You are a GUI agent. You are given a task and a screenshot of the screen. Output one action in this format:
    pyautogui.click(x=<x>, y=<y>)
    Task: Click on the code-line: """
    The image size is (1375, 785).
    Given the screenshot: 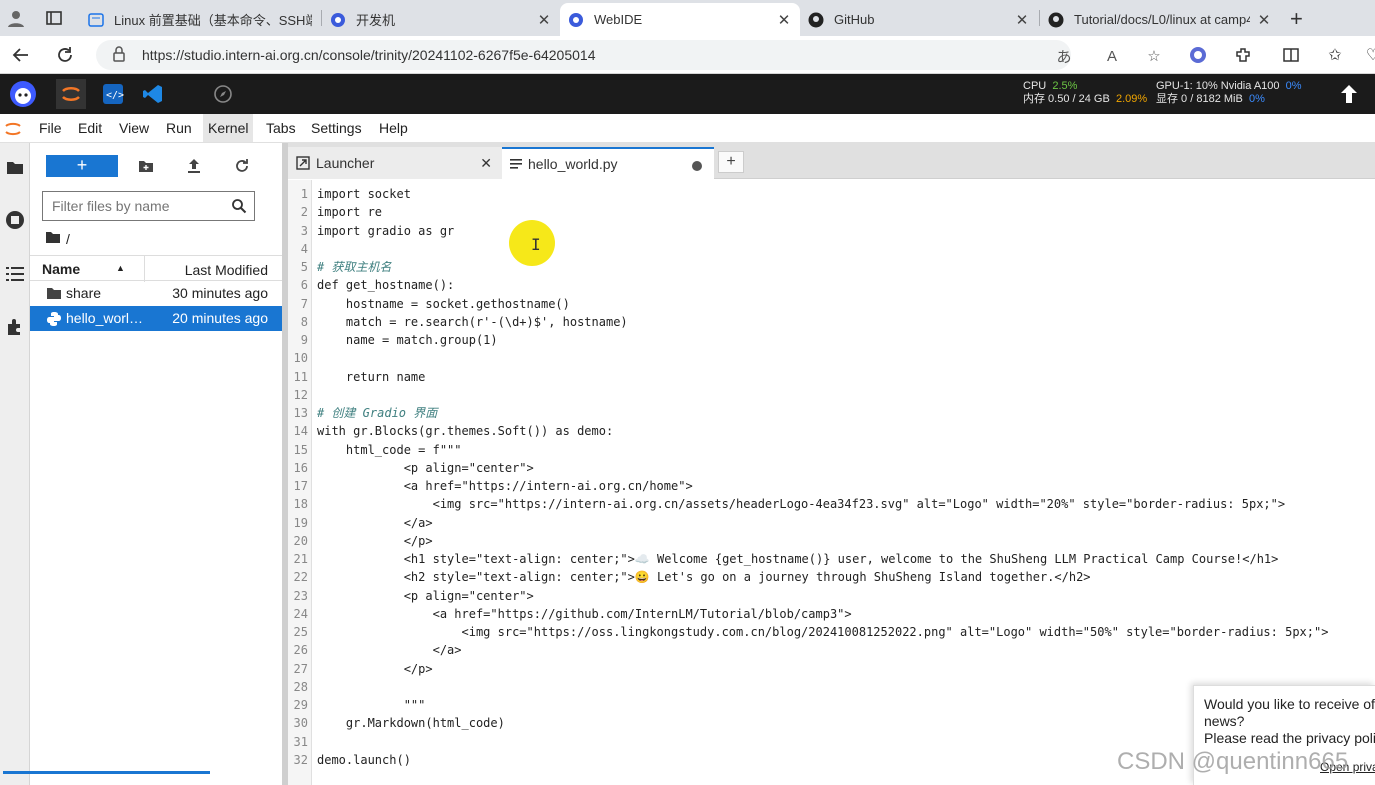 What is the action you would take?
    pyautogui.click(x=371, y=705)
    